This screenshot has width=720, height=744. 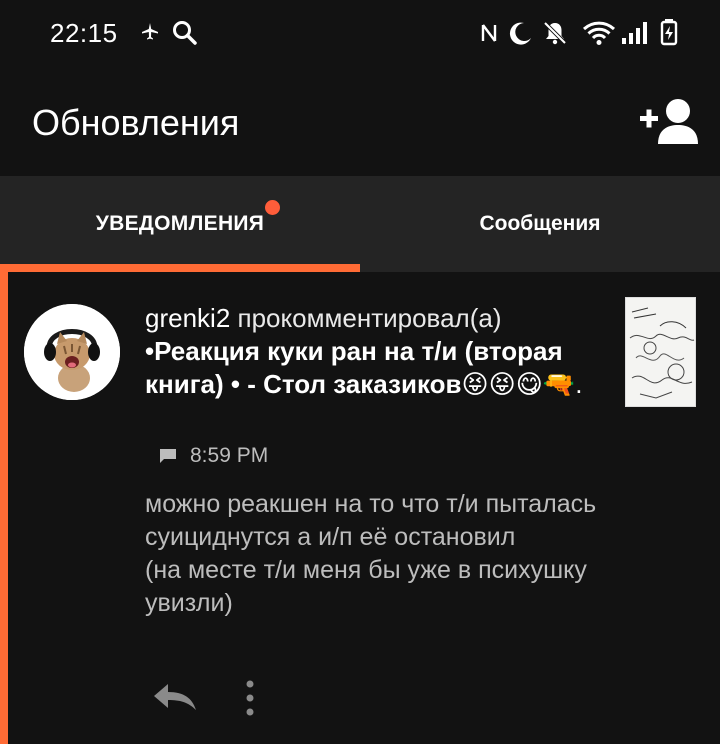 What do you see at coordinates (360, 33) in the screenshot?
I see `status-bar: 22:15` at bounding box center [360, 33].